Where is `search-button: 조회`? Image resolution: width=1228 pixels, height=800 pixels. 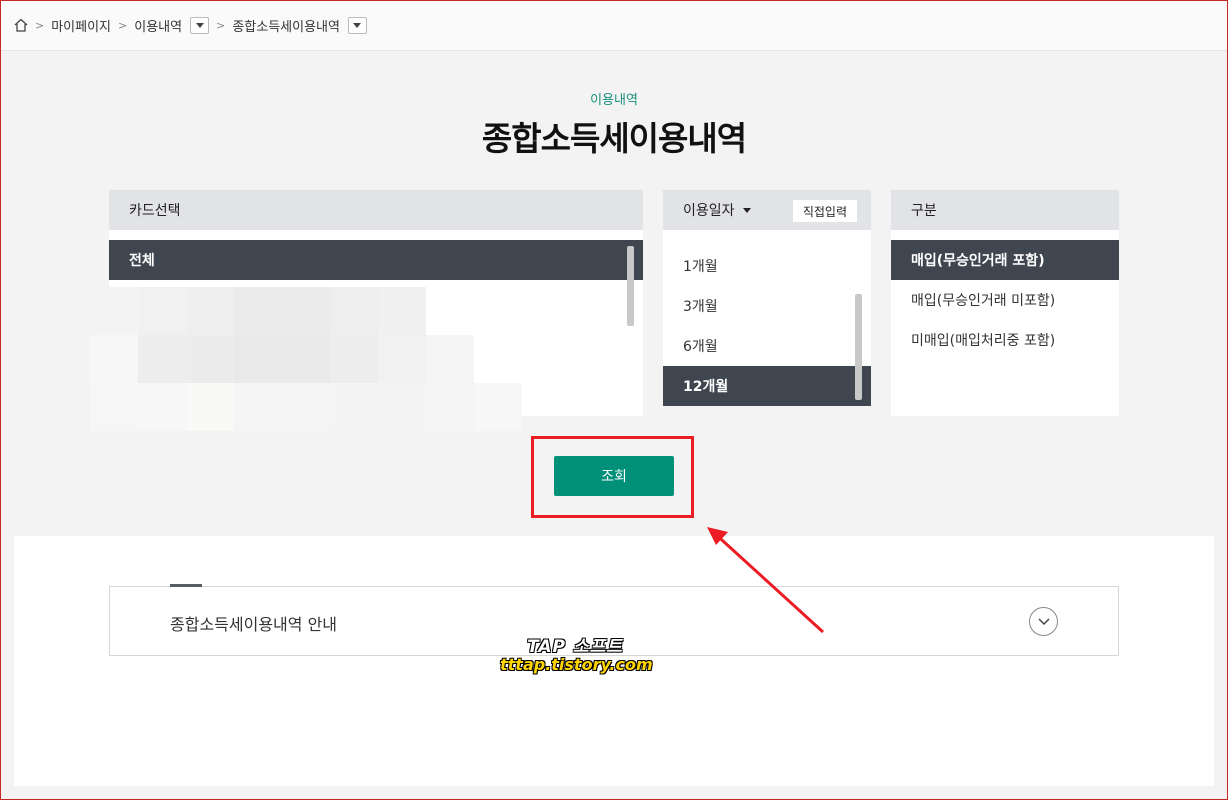 search-button: 조회 is located at coordinates (614, 476).